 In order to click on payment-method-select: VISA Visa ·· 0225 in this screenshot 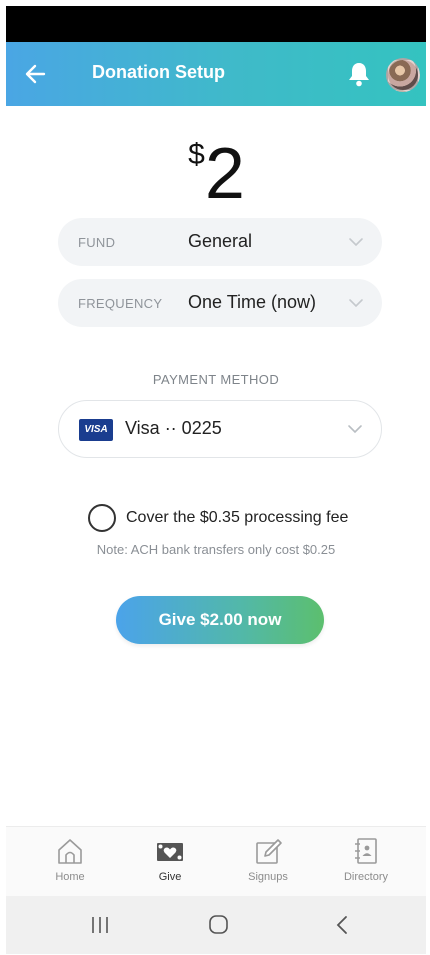, I will do `click(220, 429)`.